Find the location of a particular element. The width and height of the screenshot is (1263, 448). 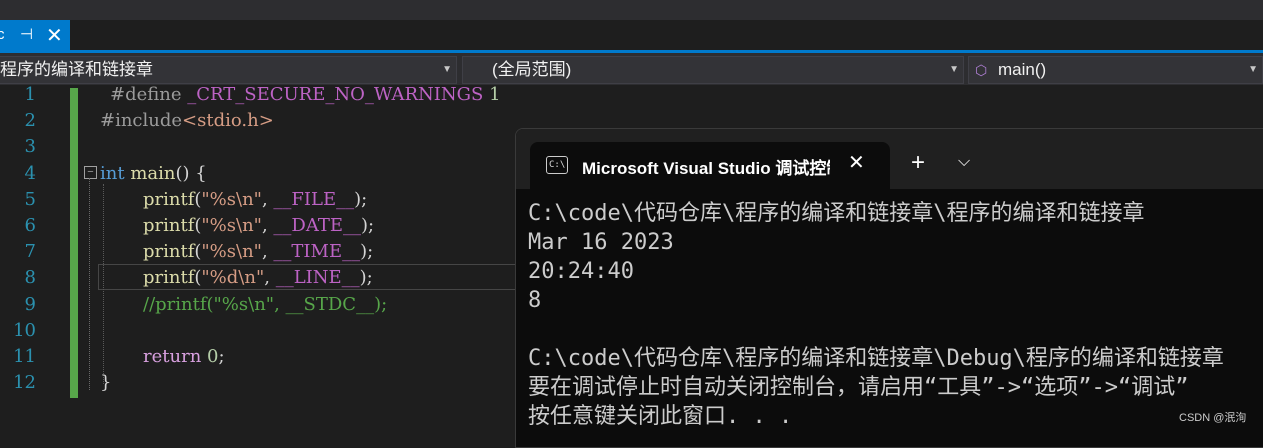

line-number: 1 is located at coordinates (30, 94).